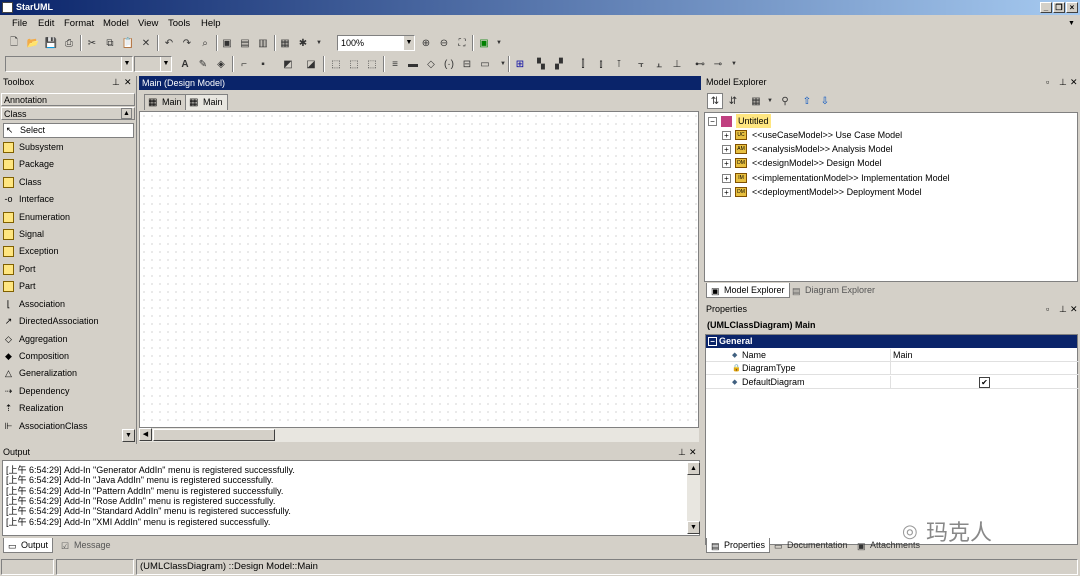  Describe the element at coordinates (227, 43) in the screenshot. I see `add-diagram-icon: ▣` at that location.